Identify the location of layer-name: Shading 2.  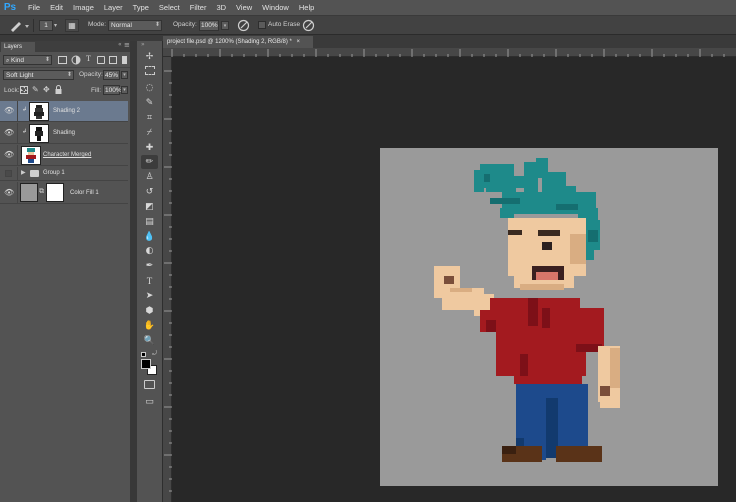
(67, 111).